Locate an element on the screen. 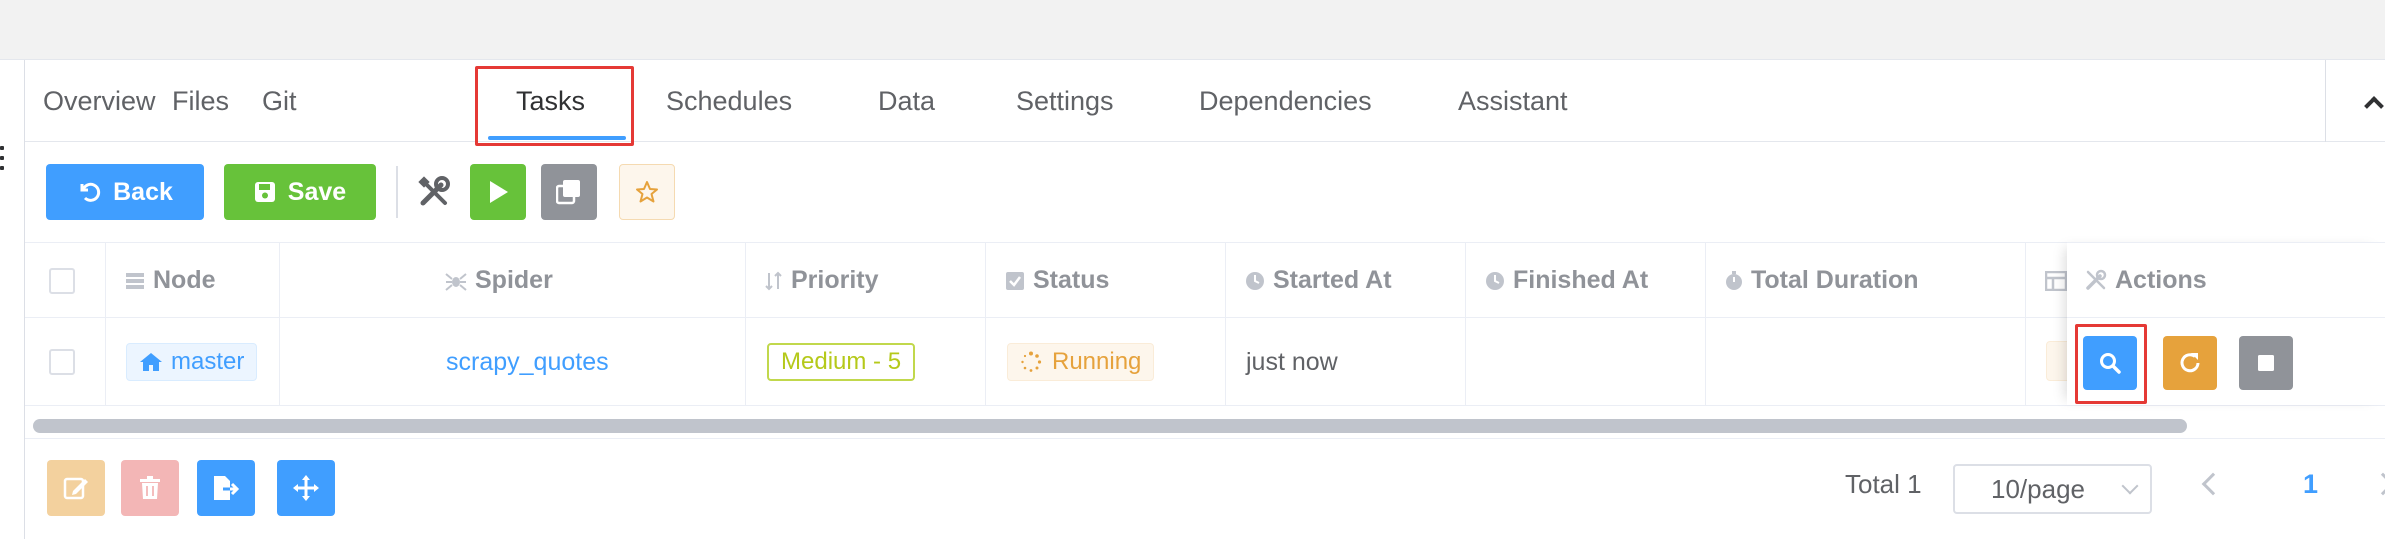  tab-assistant: Assistant is located at coordinates (1513, 101).